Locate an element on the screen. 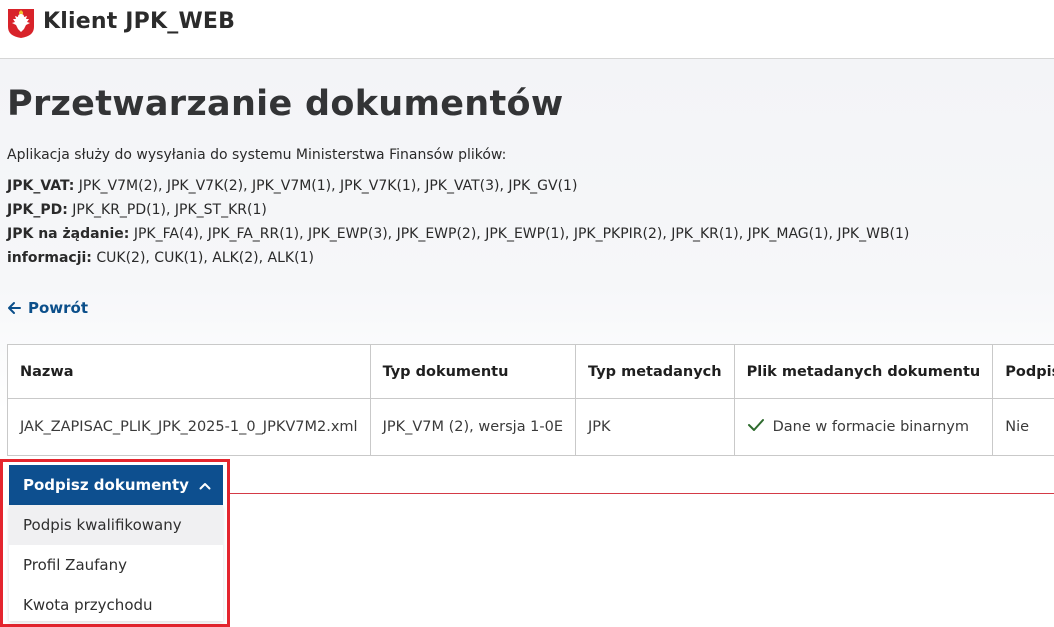 Image resolution: width=1054 pixels, height=627 pixels. category-label: JPK_PD: is located at coordinates (37, 210).